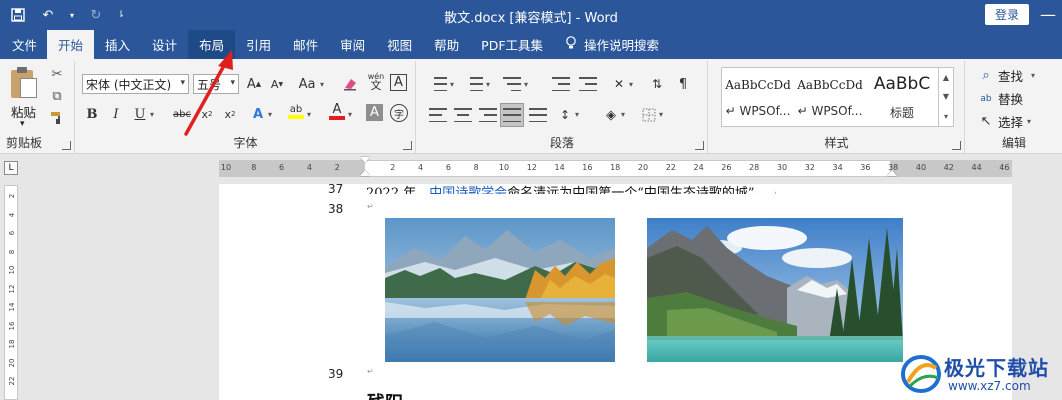 Image resolution: width=1062 pixels, height=400 pixels. Describe the element at coordinates (512, 115) in the screenshot. I see `justify-button` at that location.